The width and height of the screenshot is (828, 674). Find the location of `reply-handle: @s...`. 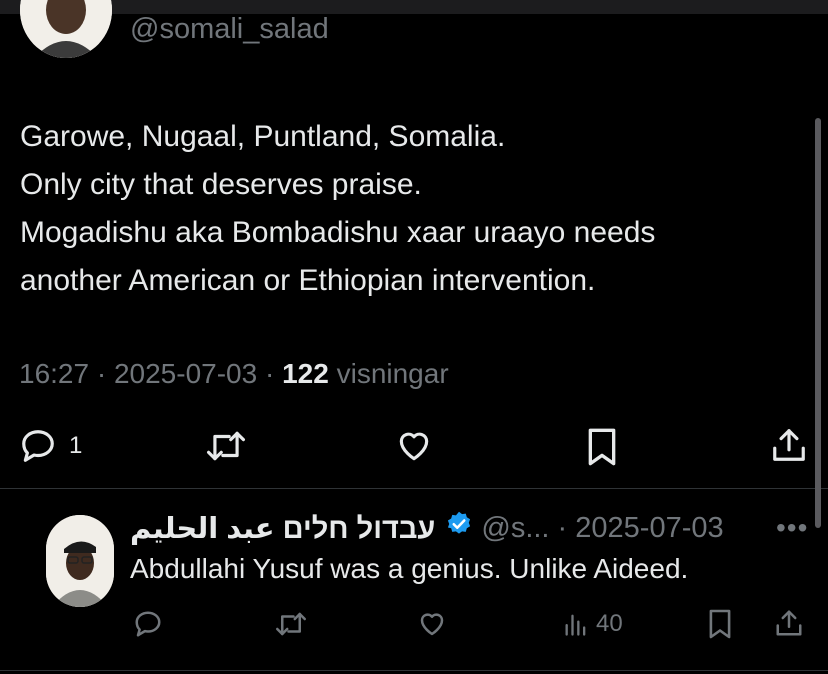

reply-handle: @s... is located at coordinates (515, 528).